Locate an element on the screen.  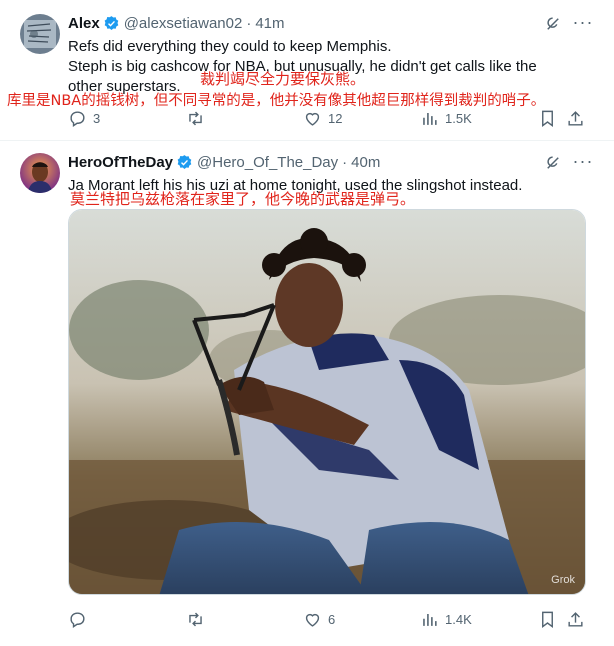
like-count: 12 is located at coordinates (335, 118).